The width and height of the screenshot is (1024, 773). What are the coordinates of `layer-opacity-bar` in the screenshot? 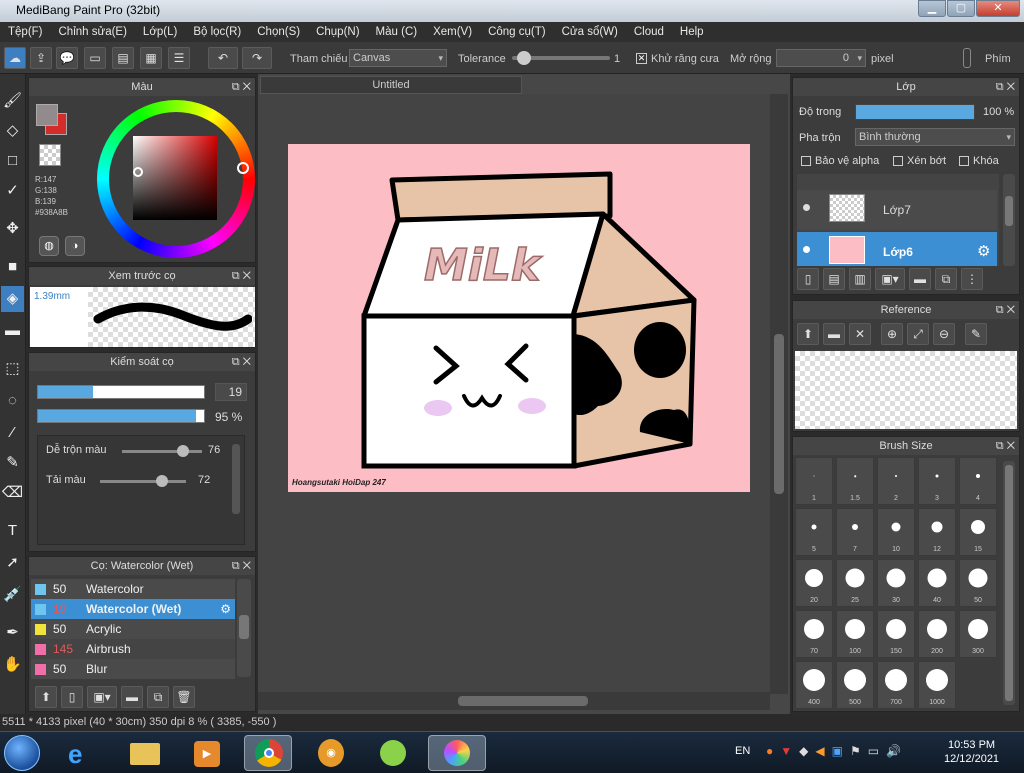 It's located at (915, 112).